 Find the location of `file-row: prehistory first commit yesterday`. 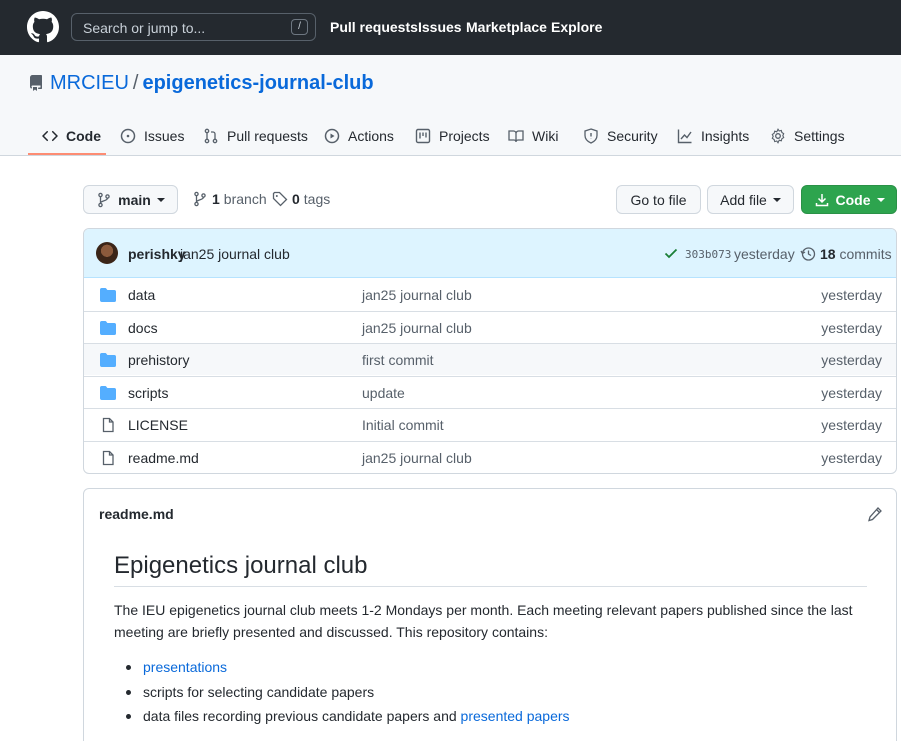

file-row: prehistory first commit yesterday is located at coordinates (490, 359).